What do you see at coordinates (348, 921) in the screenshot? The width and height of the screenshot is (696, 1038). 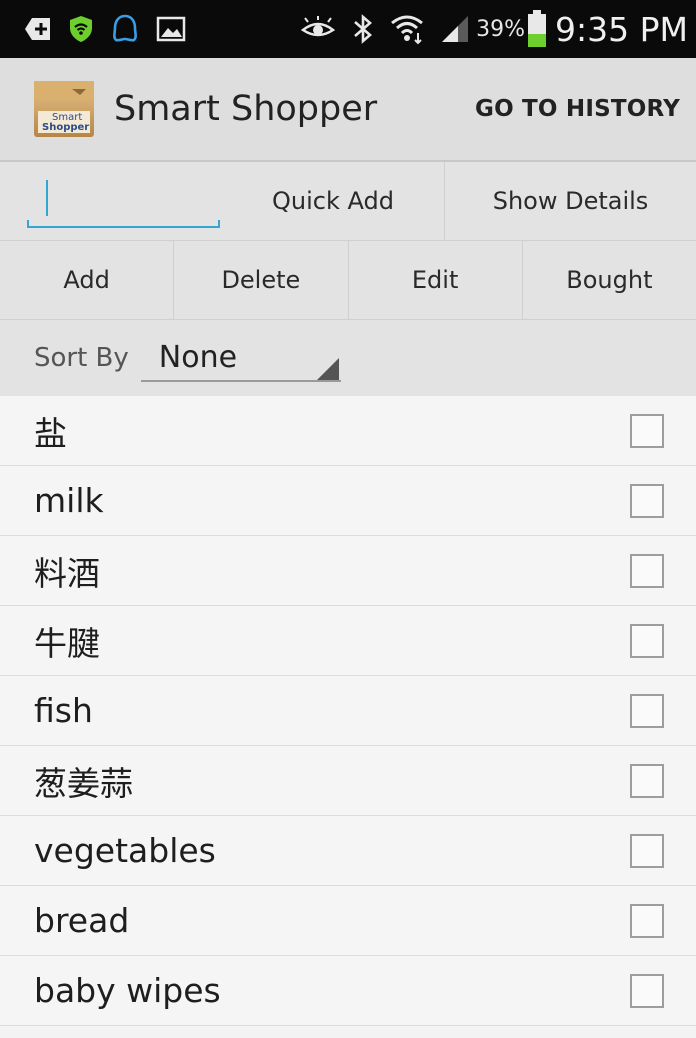 I see `list-item: bread` at bounding box center [348, 921].